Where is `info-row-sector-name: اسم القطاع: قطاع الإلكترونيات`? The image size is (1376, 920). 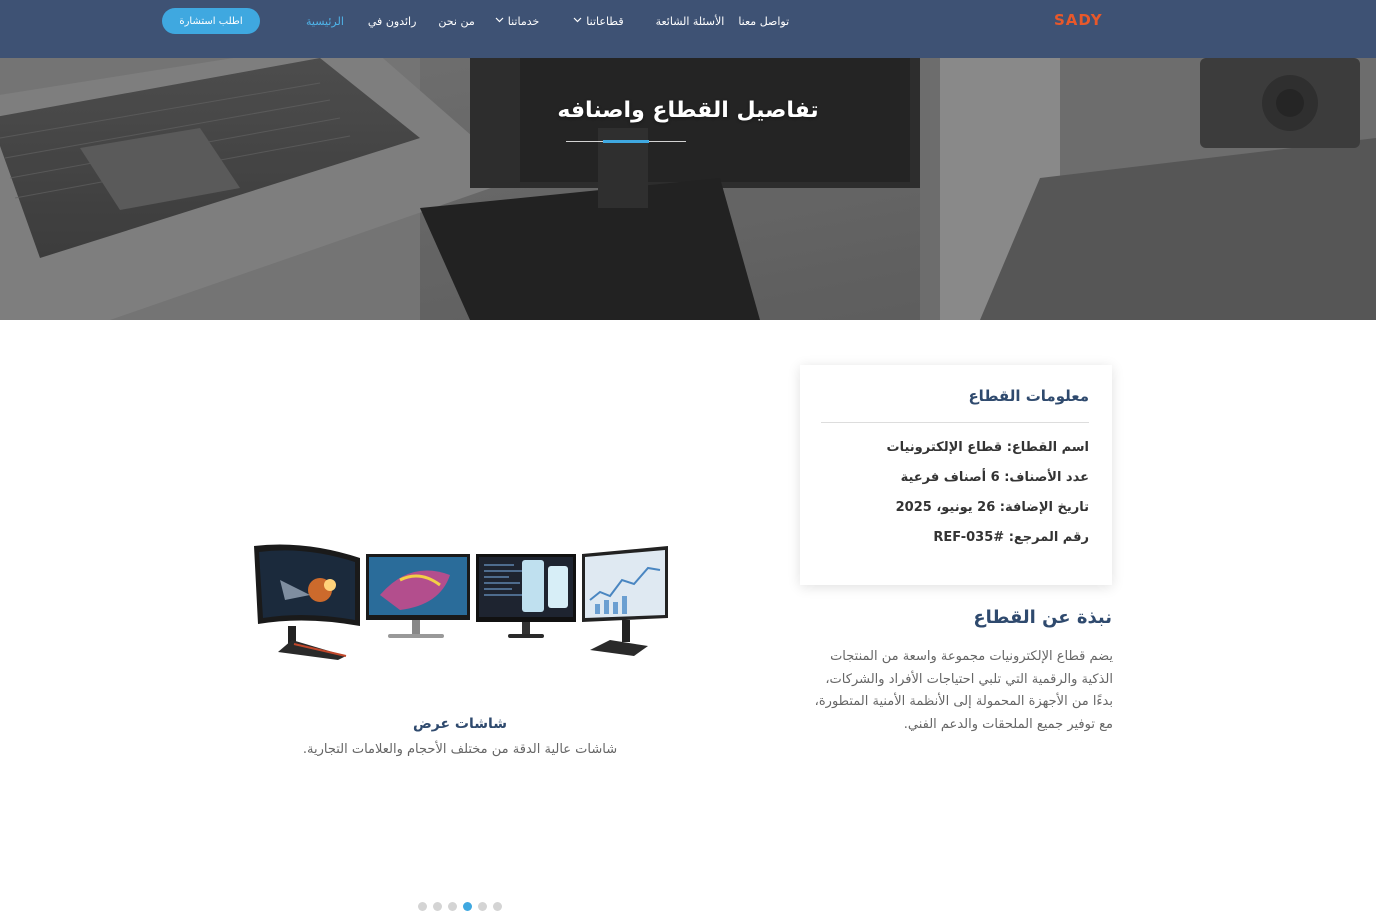 info-row-sector-name: اسم القطاع: قطاع الإلكترونيات is located at coordinates (988, 447).